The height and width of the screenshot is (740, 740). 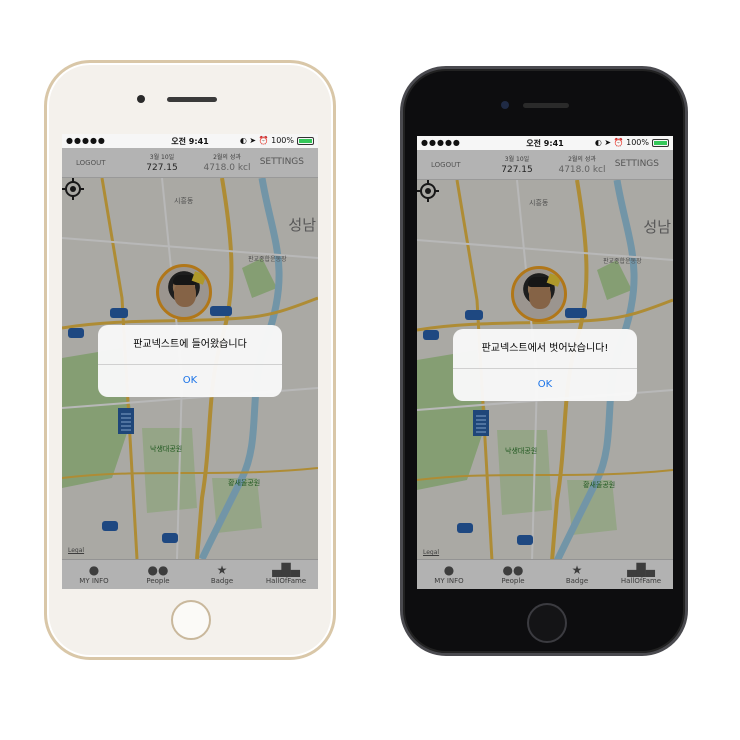 What do you see at coordinates (190, 345) in the screenshot?
I see `alert-message: 판교넥스트에 들어왔습니다` at bounding box center [190, 345].